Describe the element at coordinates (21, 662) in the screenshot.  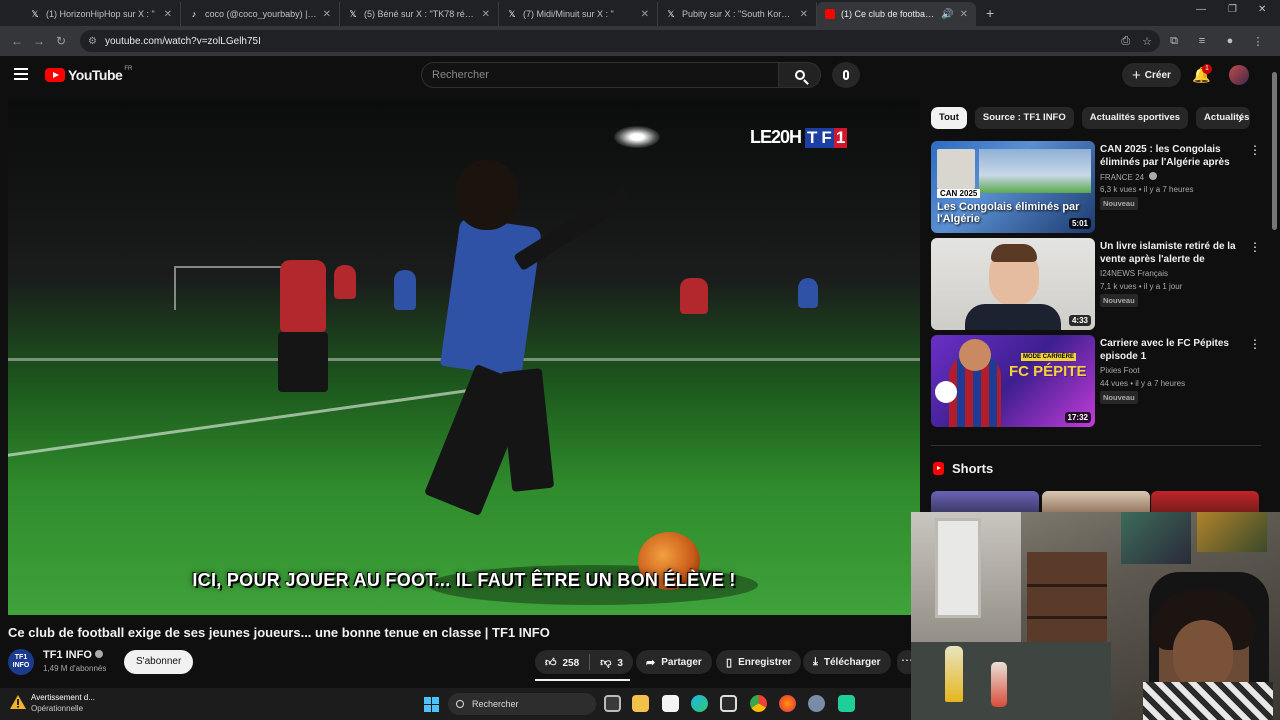
I see `channel-avatar: TF1 INFO` at that location.